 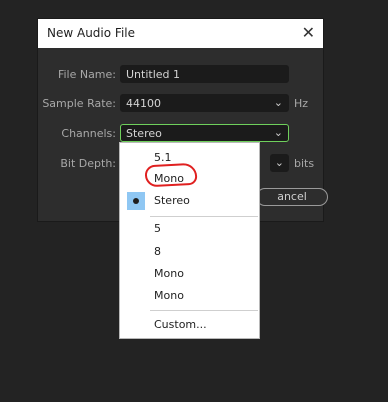 What do you see at coordinates (88, 163) in the screenshot?
I see `bit-depth-label: Bit Depth:` at bounding box center [88, 163].